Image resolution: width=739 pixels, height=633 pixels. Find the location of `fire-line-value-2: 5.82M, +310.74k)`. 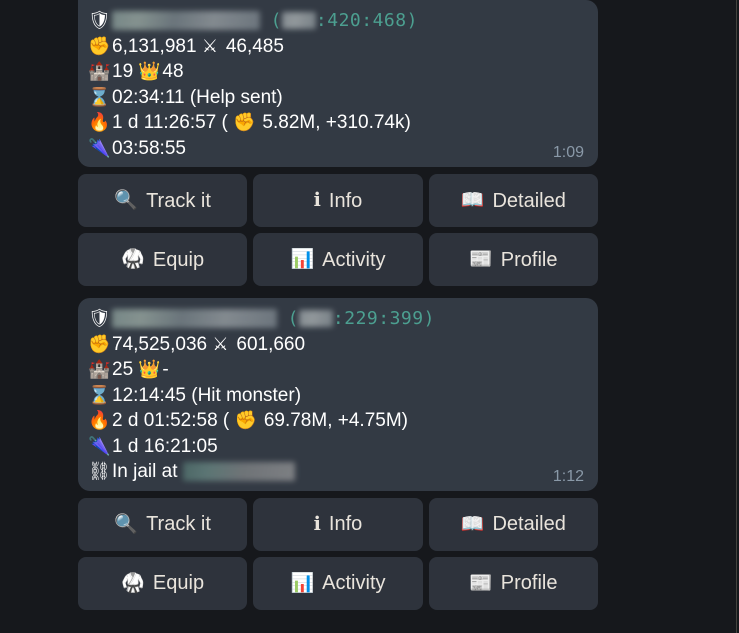

fire-line-value-2: 5.82M, +310.74k) is located at coordinates (334, 122).